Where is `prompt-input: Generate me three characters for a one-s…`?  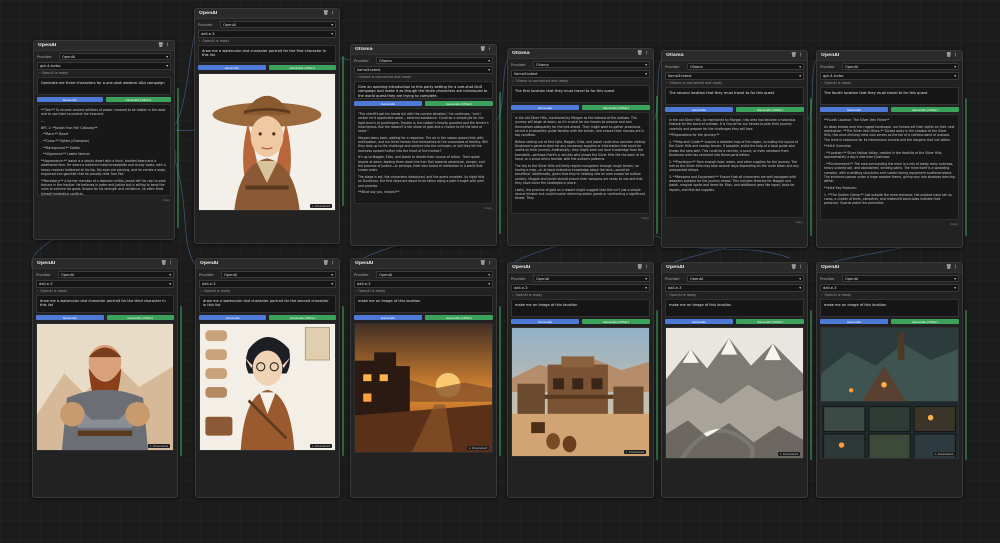
prompt-input: Generate me three characters for a one-s… is located at coordinates (104, 86).